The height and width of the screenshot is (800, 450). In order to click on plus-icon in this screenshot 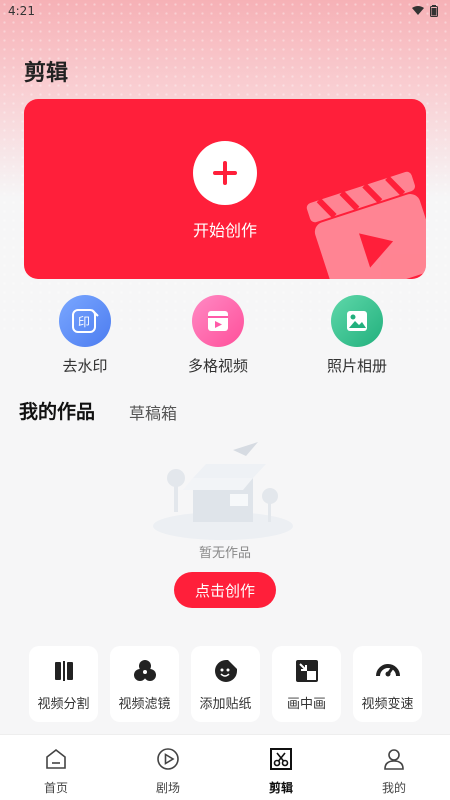, I will do `click(225, 173)`.